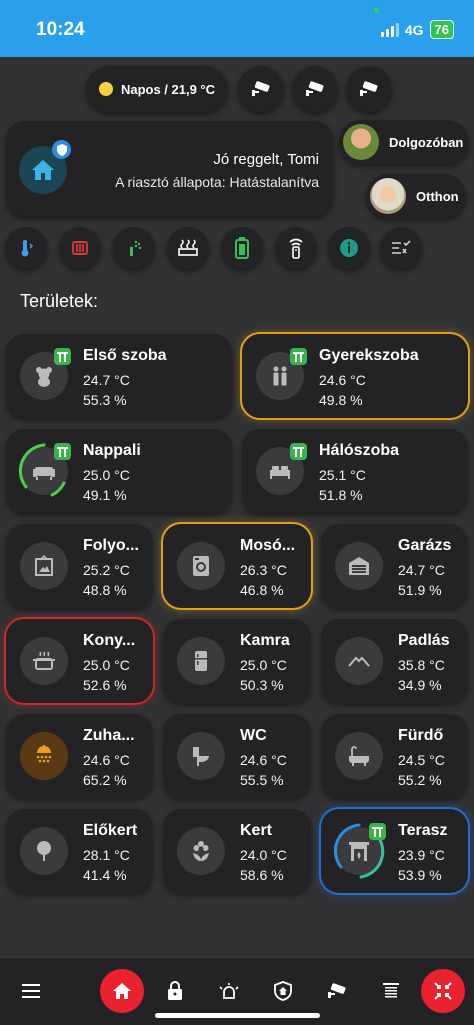 Image resolution: width=474 pixels, height=1025 pixels. What do you see at coordinates (253, 735) in the screenshot?
I see `room-name: WC` at bounding box center [253, 735].